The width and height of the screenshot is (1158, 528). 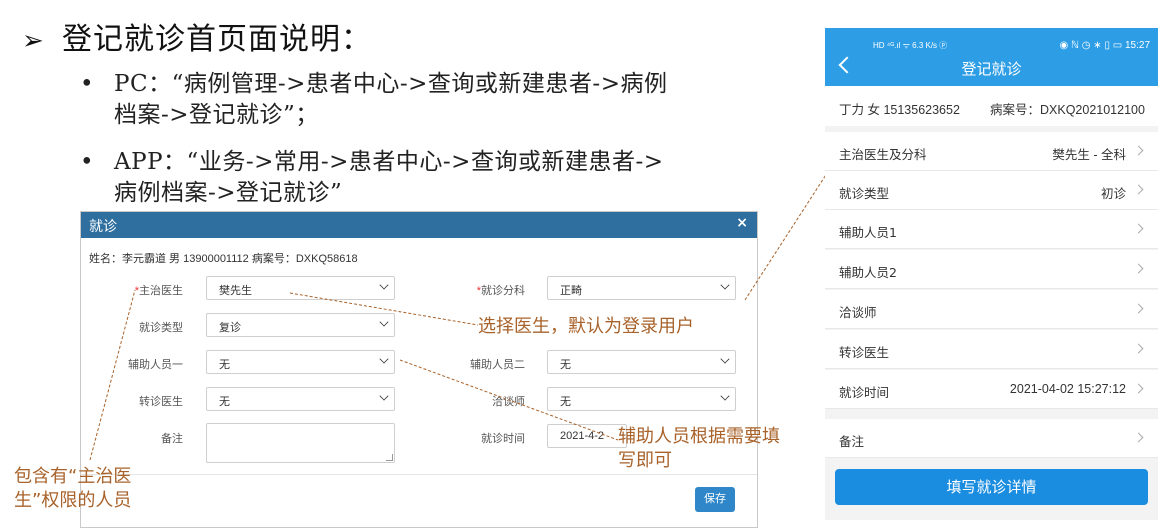 I want to click on phone-case-number: 病案号：DXKQ2021012100, so click(x=1067, y=110).